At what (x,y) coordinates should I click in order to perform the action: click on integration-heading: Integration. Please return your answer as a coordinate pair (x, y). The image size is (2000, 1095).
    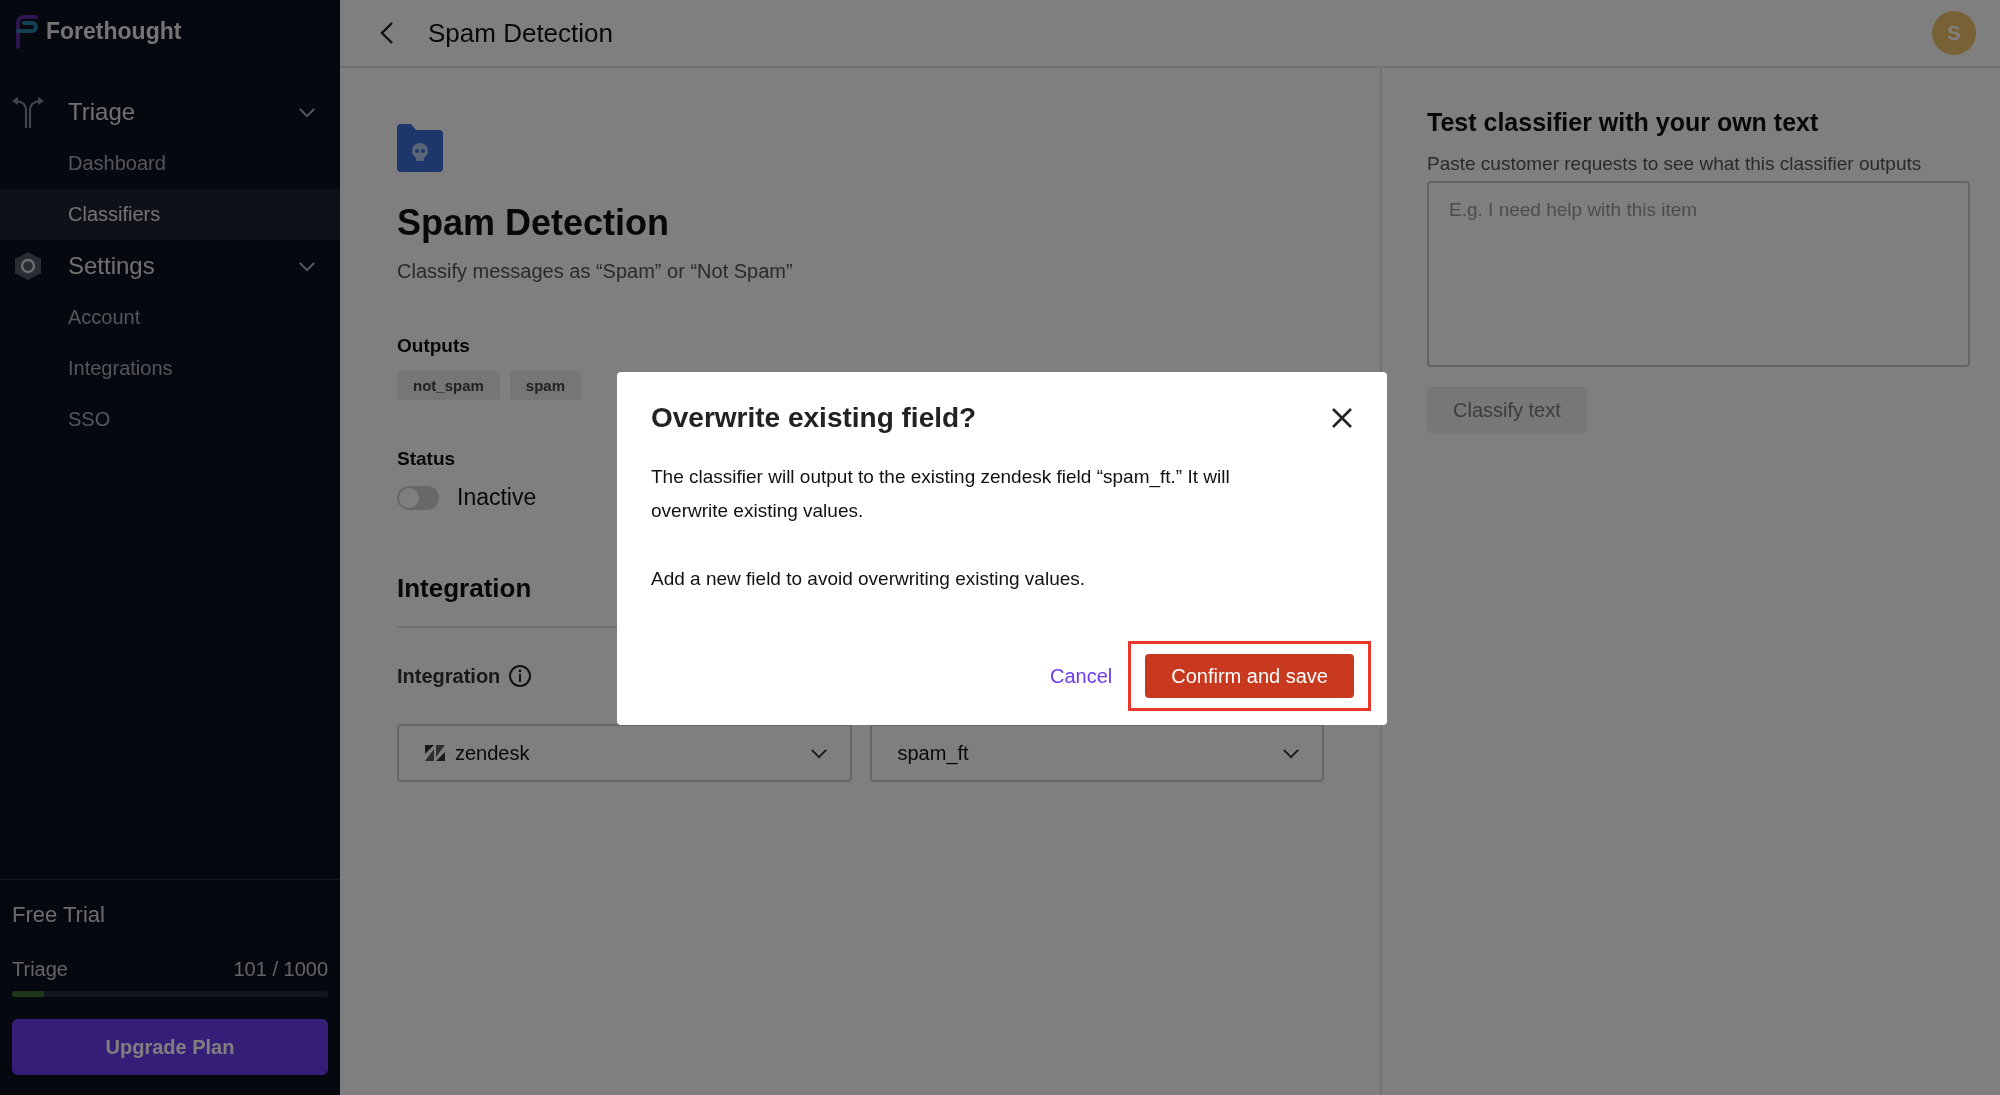
    Looking at the image, I should click on (464, 588).